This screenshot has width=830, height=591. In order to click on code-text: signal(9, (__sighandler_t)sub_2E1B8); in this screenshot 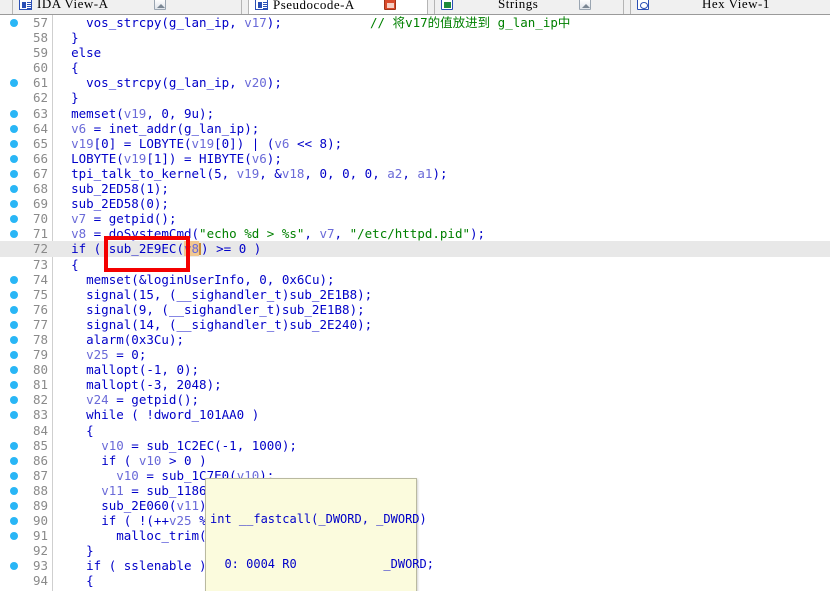, I will do `click(210, 309)`.